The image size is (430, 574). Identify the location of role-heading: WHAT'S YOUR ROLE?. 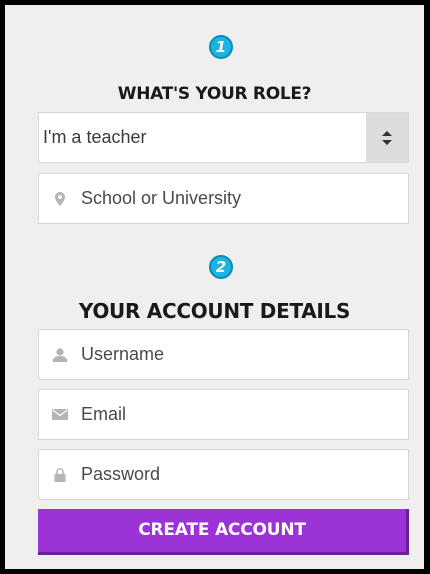
(214, 94).